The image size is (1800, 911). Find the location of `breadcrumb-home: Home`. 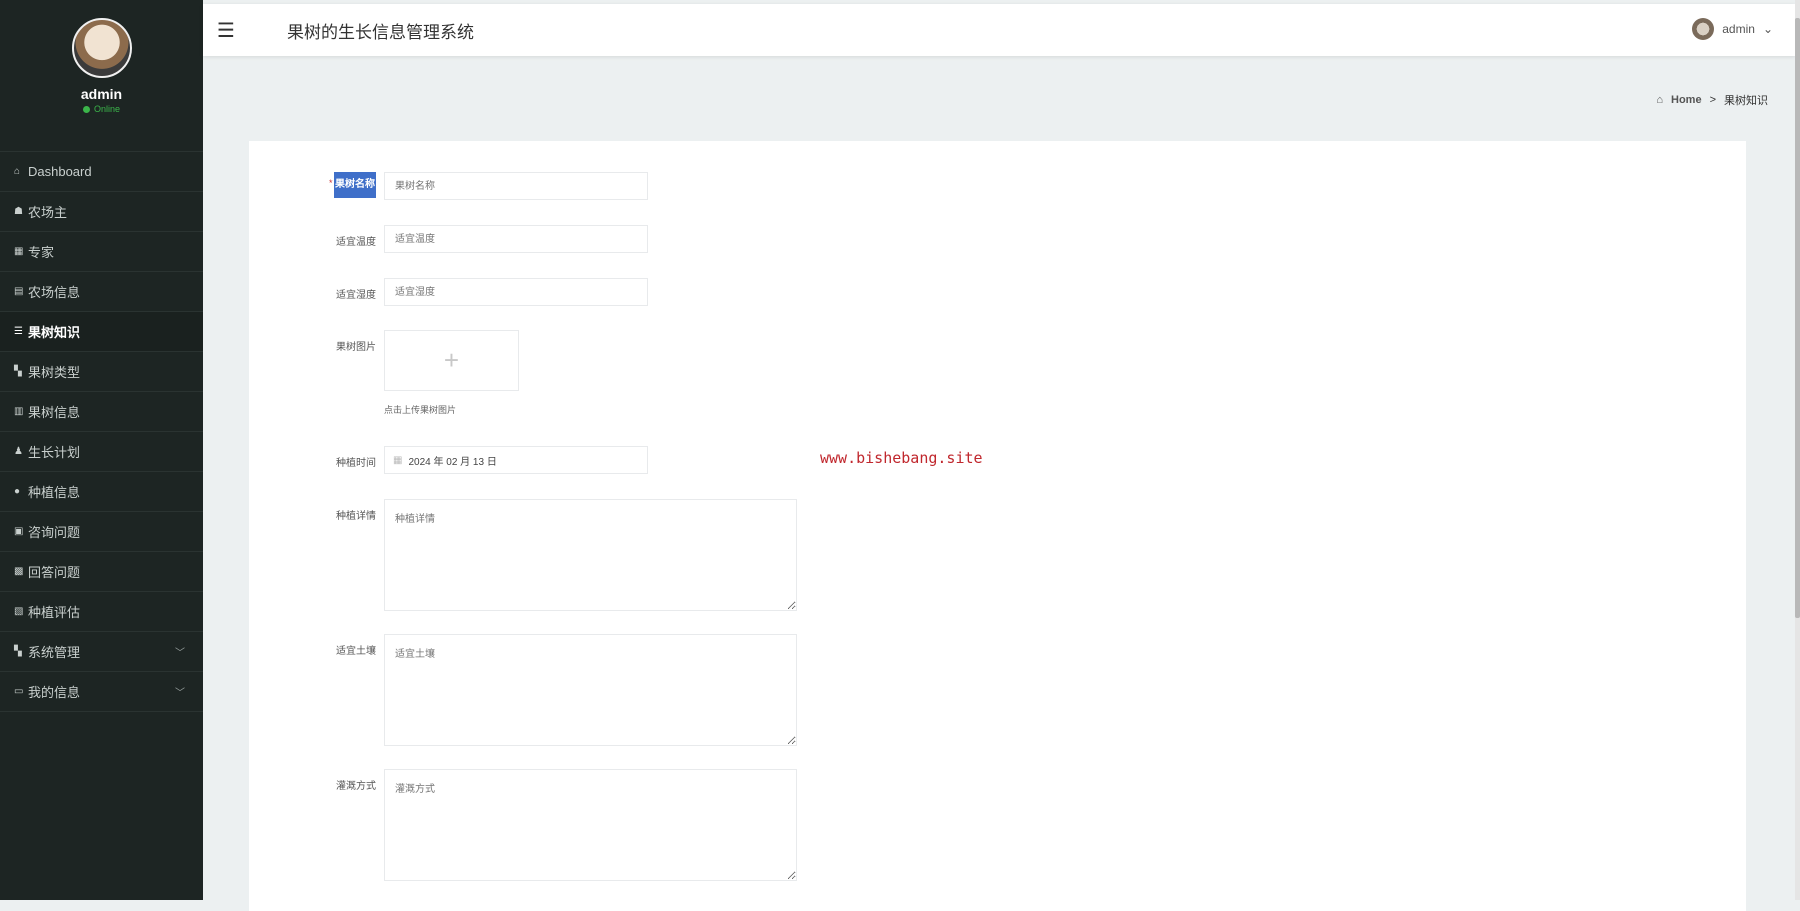

breadcrumb-home: Home is located at coordinates (1686, 100).